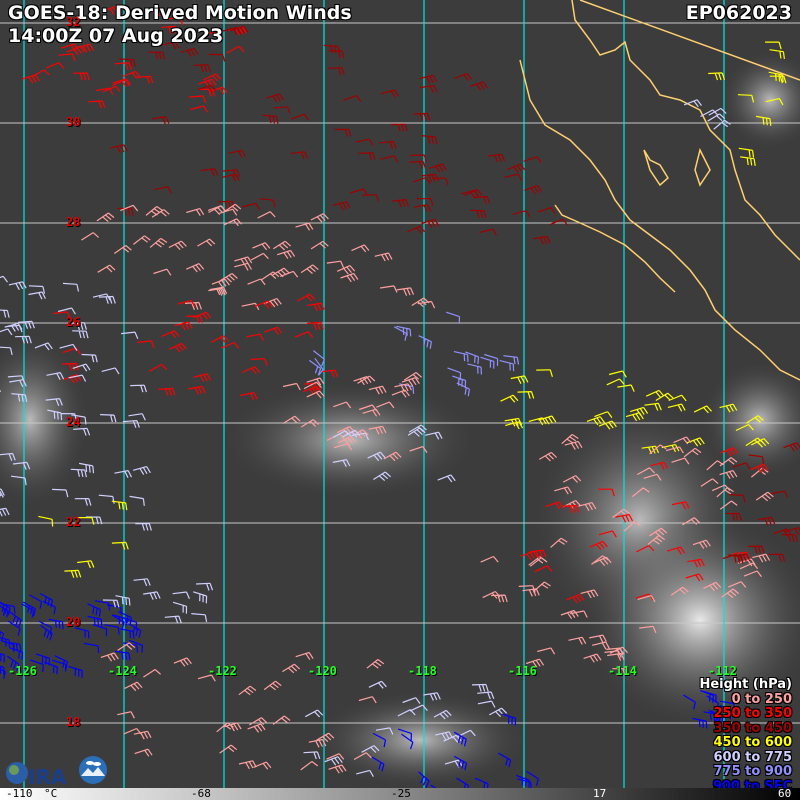 The image size is (800, 800). Describe the element at coordinates (22, 671) in the screenshot. I see `longitude-label: -126` at that location.